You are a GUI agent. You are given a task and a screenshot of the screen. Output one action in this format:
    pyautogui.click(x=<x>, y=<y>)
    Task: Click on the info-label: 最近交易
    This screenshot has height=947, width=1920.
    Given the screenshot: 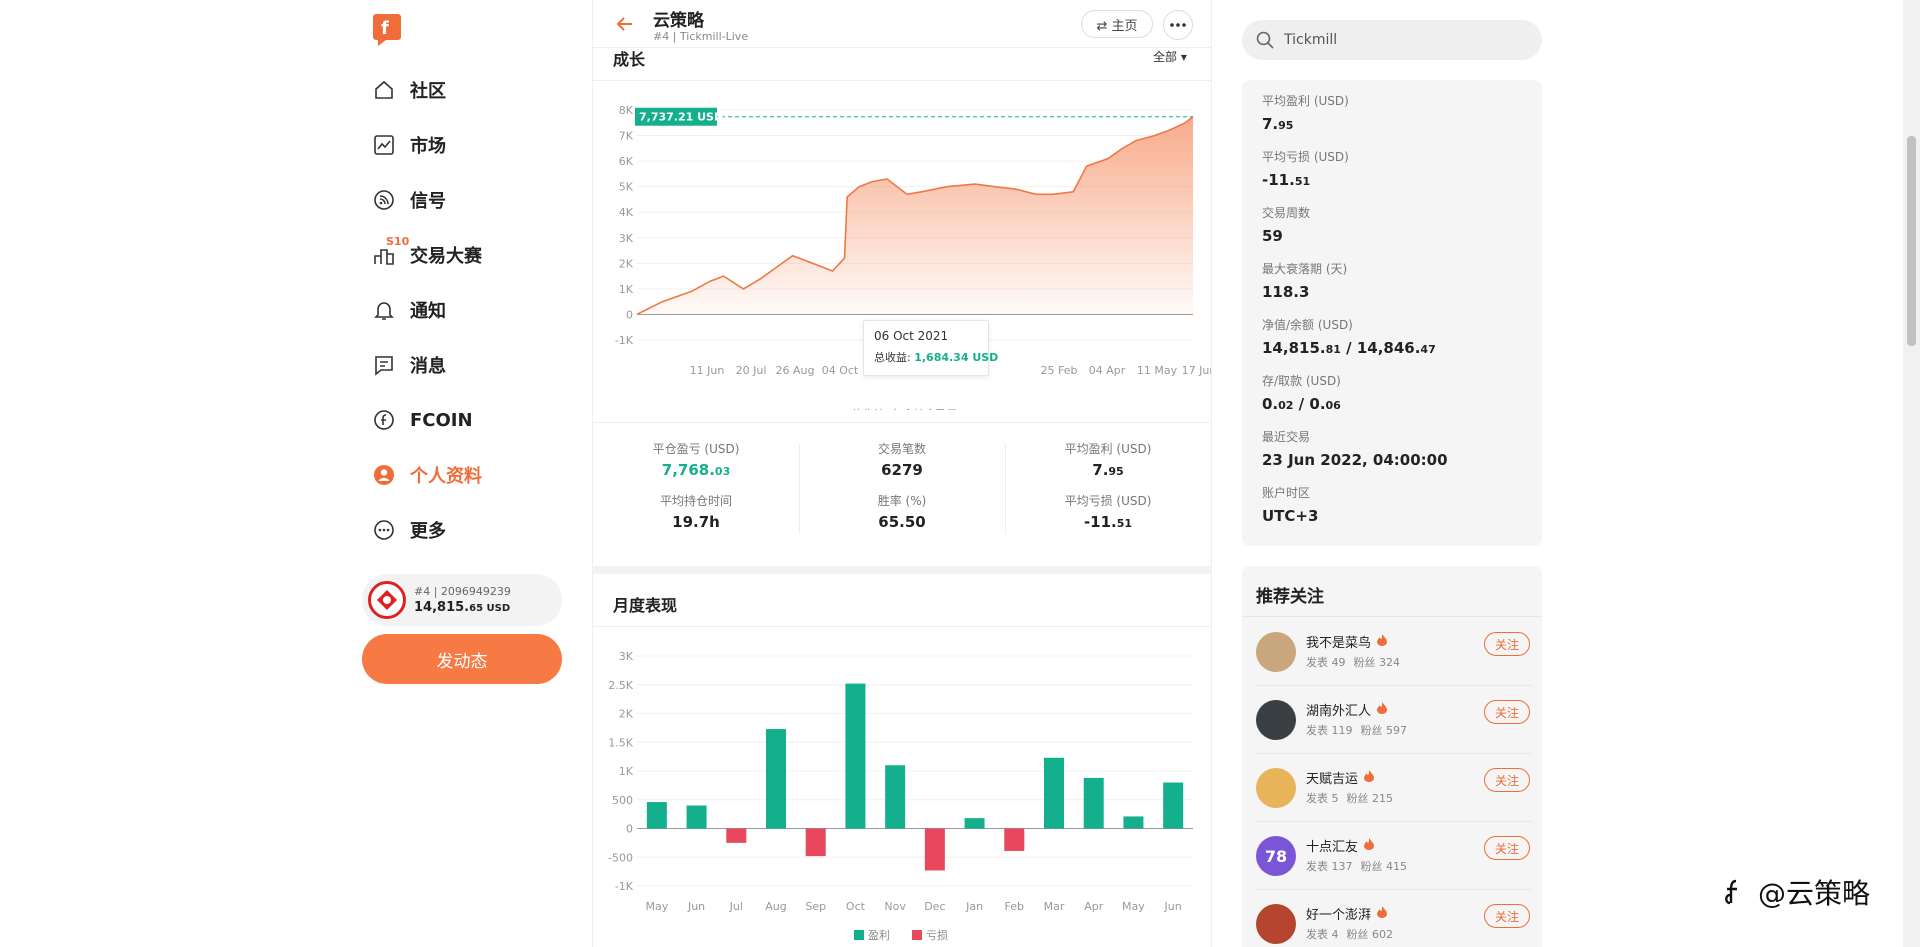 What is the action you would take?
    pyautogui.click(x=1286, y=437)
    